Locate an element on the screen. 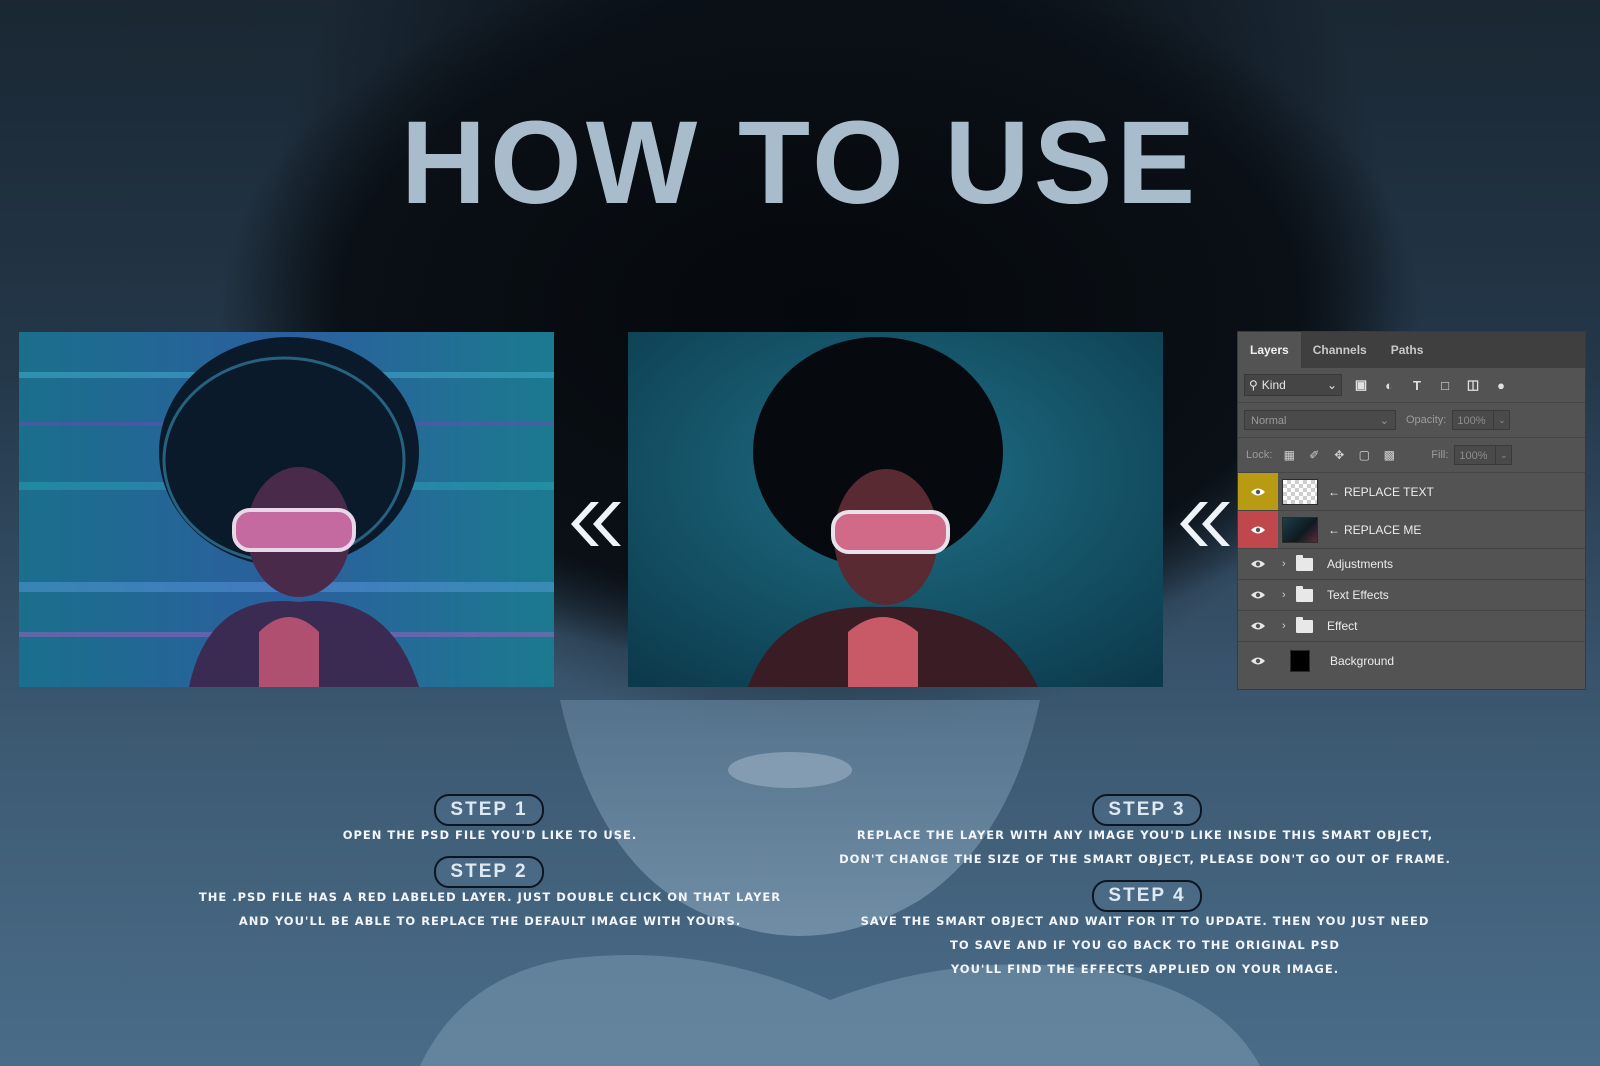 Image resolution: width=1600 pixels, height=1066 pixels. original-image is located at coordinates (895, 509).